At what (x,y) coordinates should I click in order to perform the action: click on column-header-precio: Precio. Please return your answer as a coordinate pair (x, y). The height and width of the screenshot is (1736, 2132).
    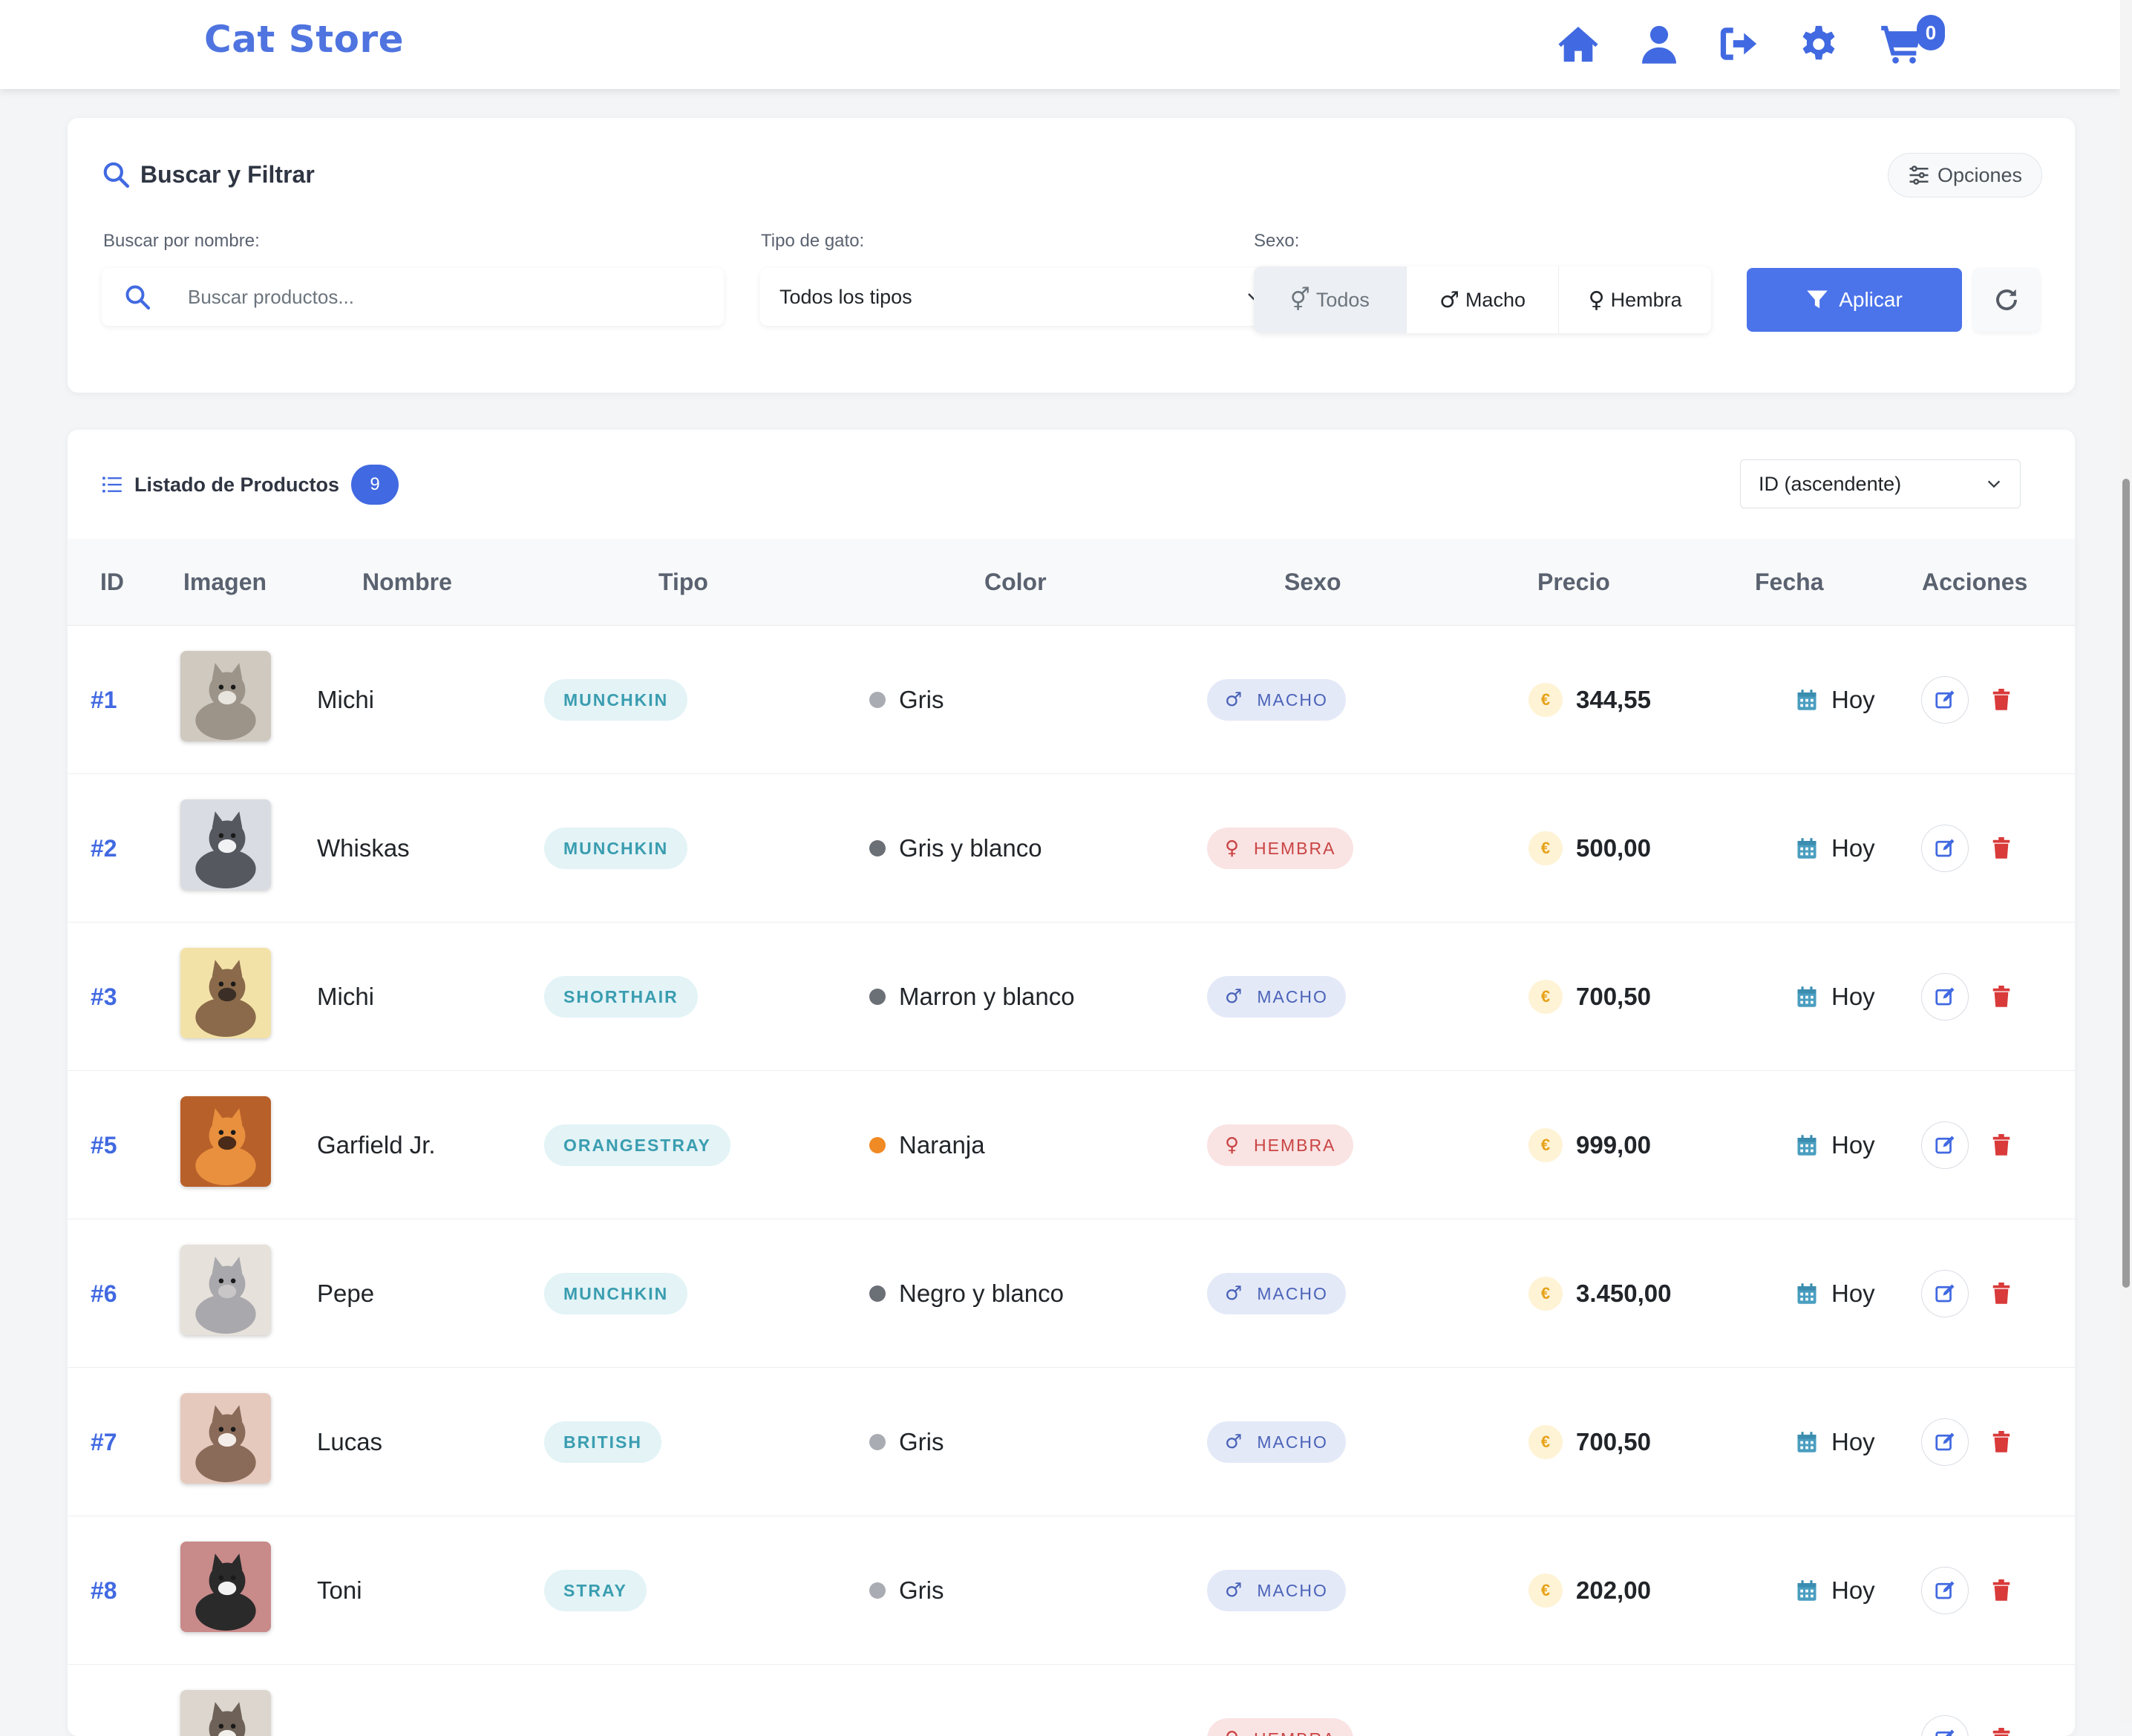
    Looking at the image, I should click on (1574, 582).